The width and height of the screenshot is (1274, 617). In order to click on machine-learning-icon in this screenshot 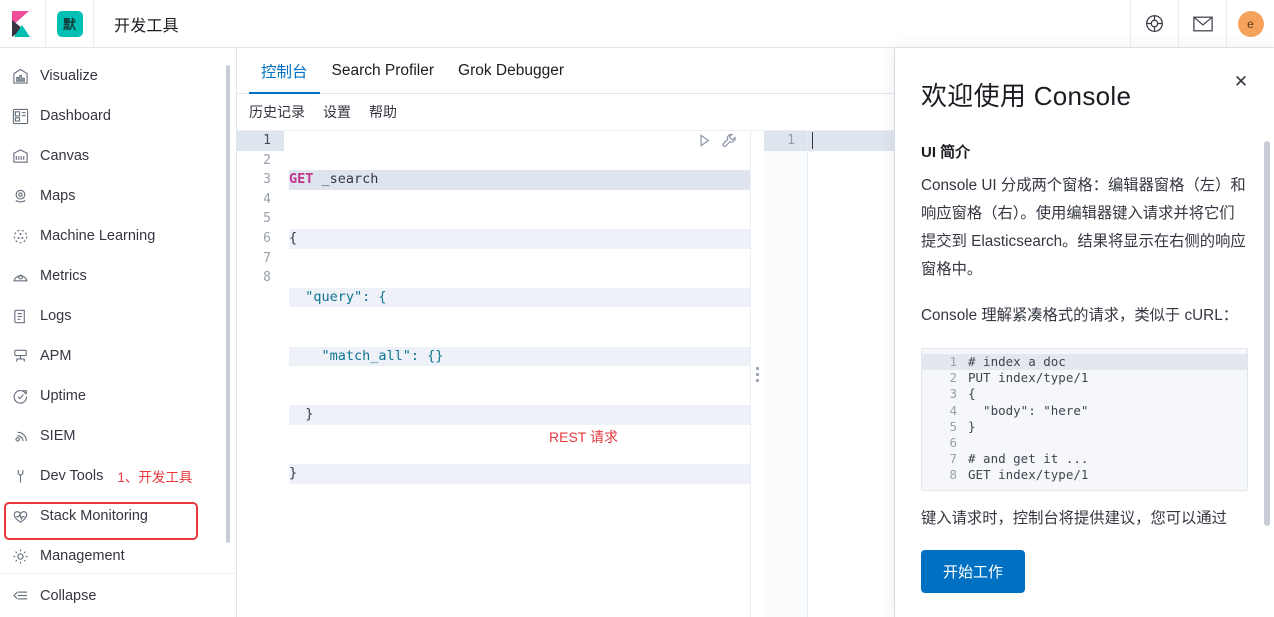, I will do `click(26, 236)`.